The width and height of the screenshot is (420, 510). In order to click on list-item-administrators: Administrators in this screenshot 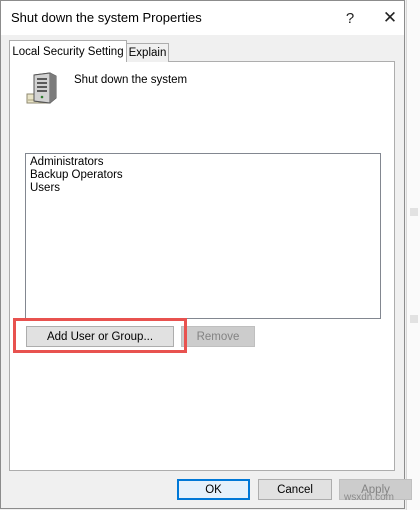, I will do `click(203, 162)`.